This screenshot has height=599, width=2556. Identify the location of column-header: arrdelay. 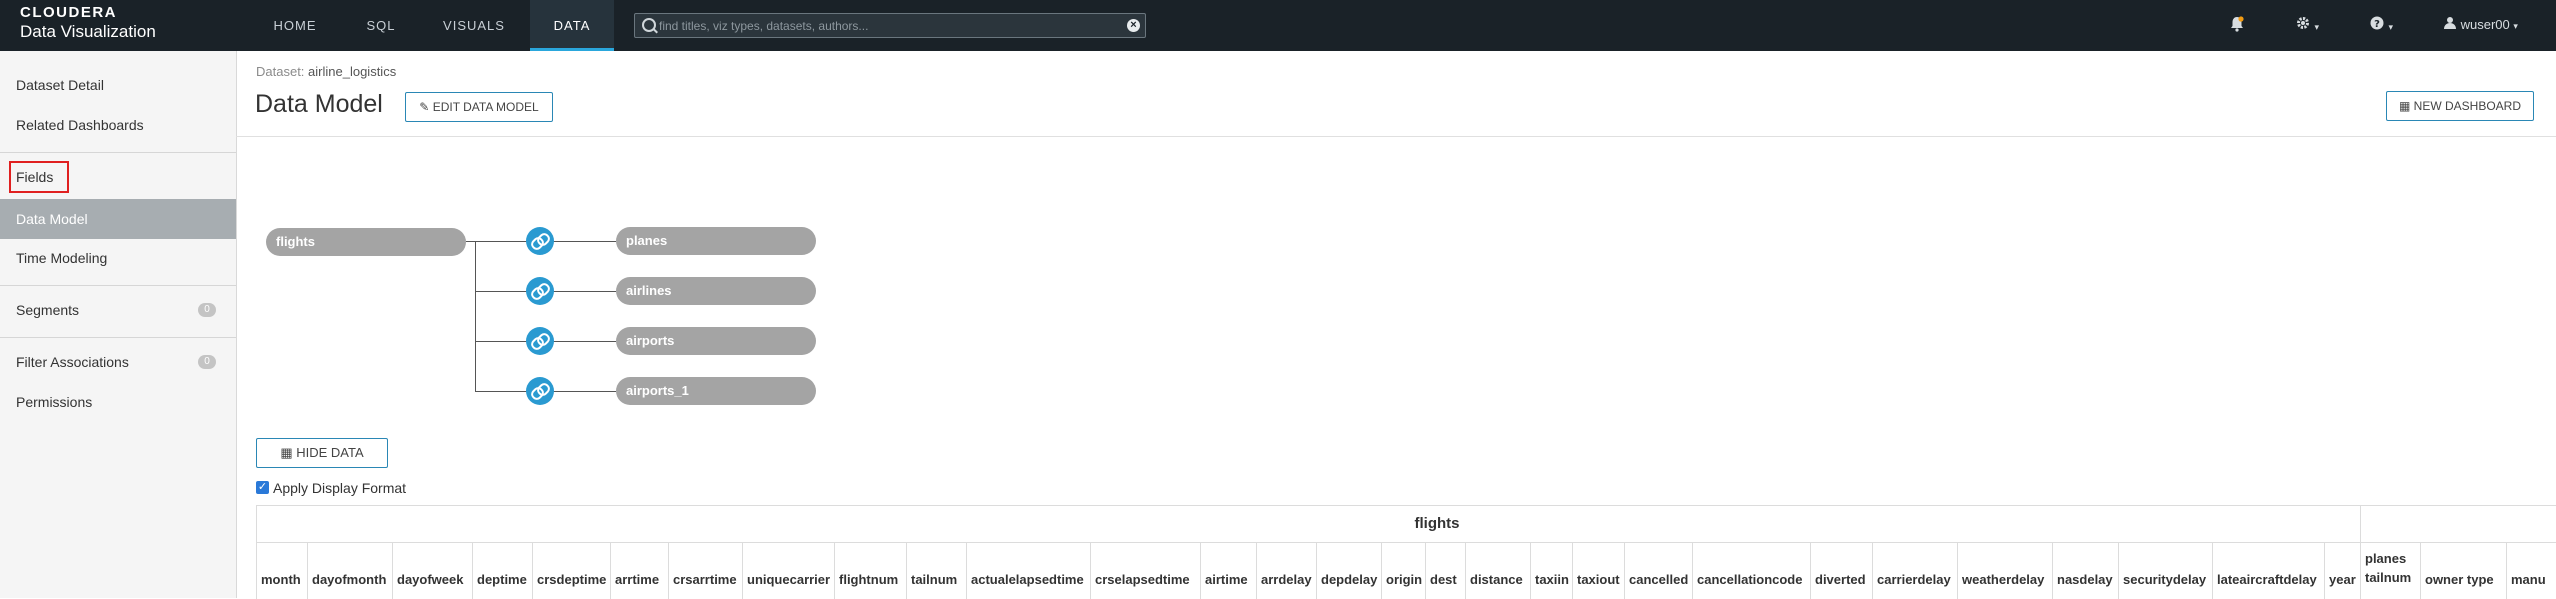
(1286, 570).